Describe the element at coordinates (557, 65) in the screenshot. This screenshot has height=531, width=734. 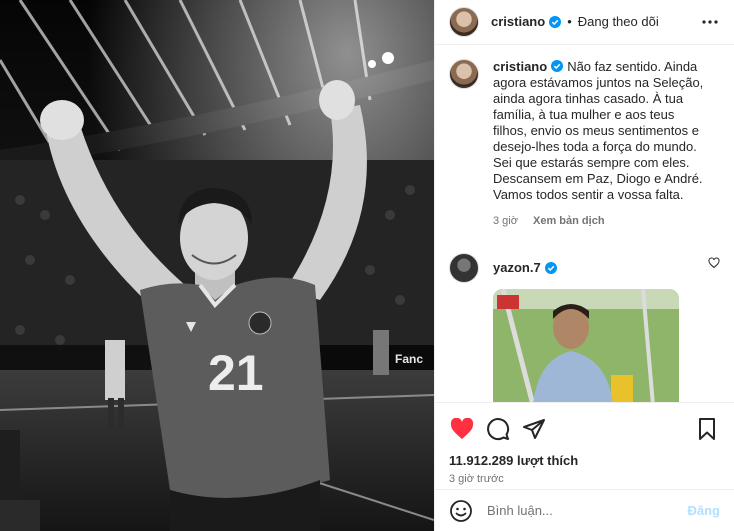
I see `caption-verified-icon` at that location.